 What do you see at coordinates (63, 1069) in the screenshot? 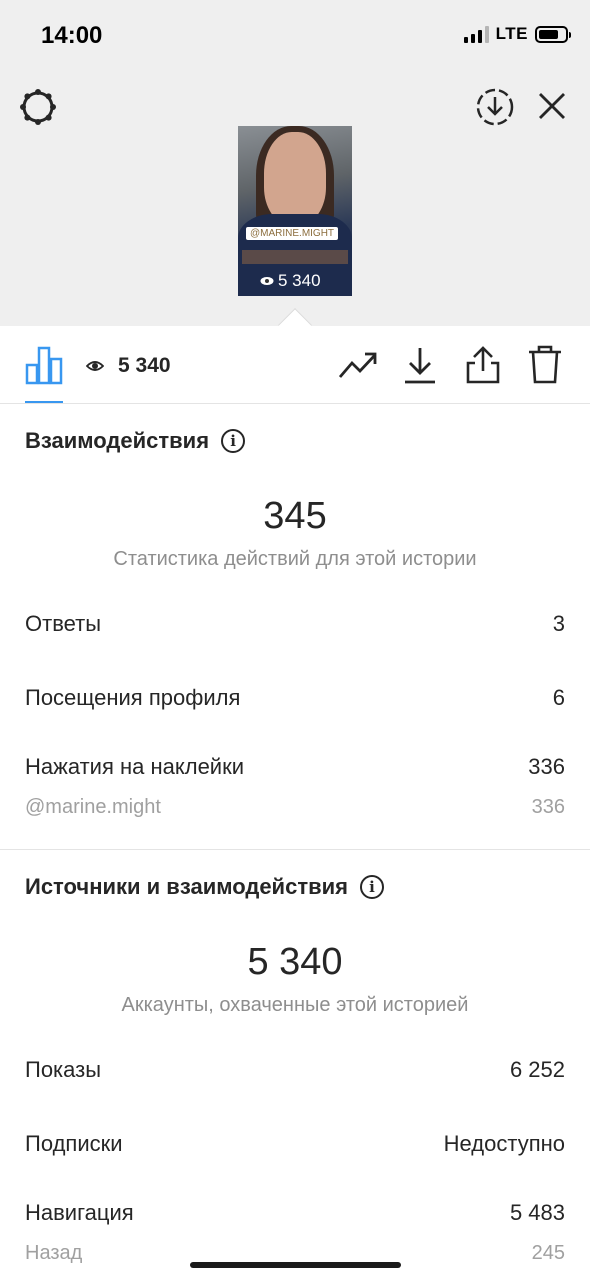
I see `row-label: Показы` at bounding box center [63, 1069].